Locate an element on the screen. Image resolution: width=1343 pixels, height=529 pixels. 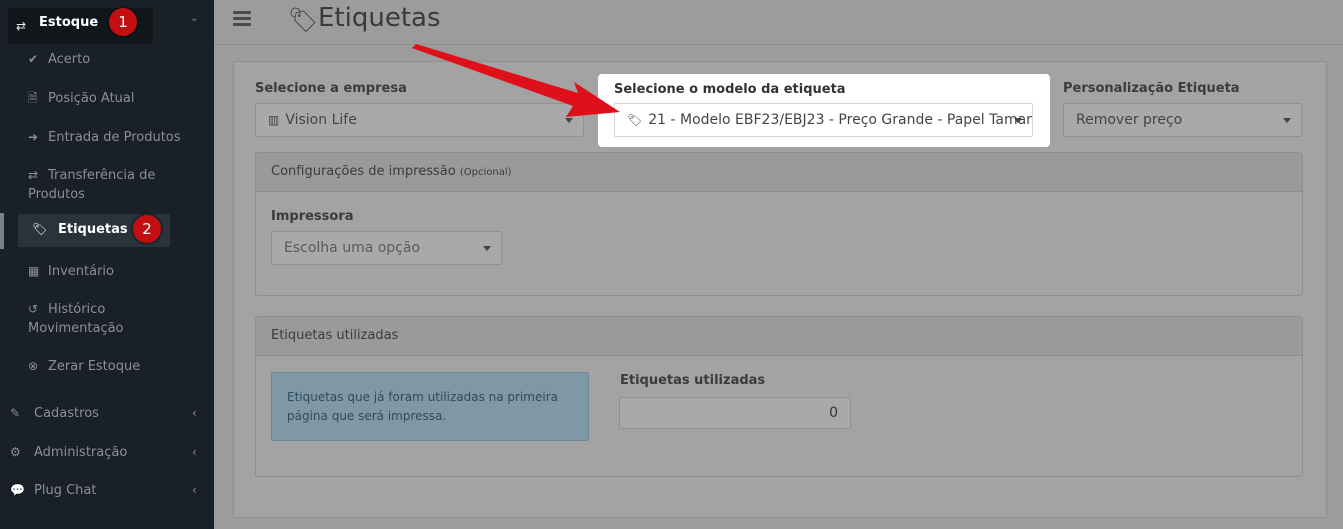
empresa-label: Selecione a empresa is located at coordinates (331, 88).